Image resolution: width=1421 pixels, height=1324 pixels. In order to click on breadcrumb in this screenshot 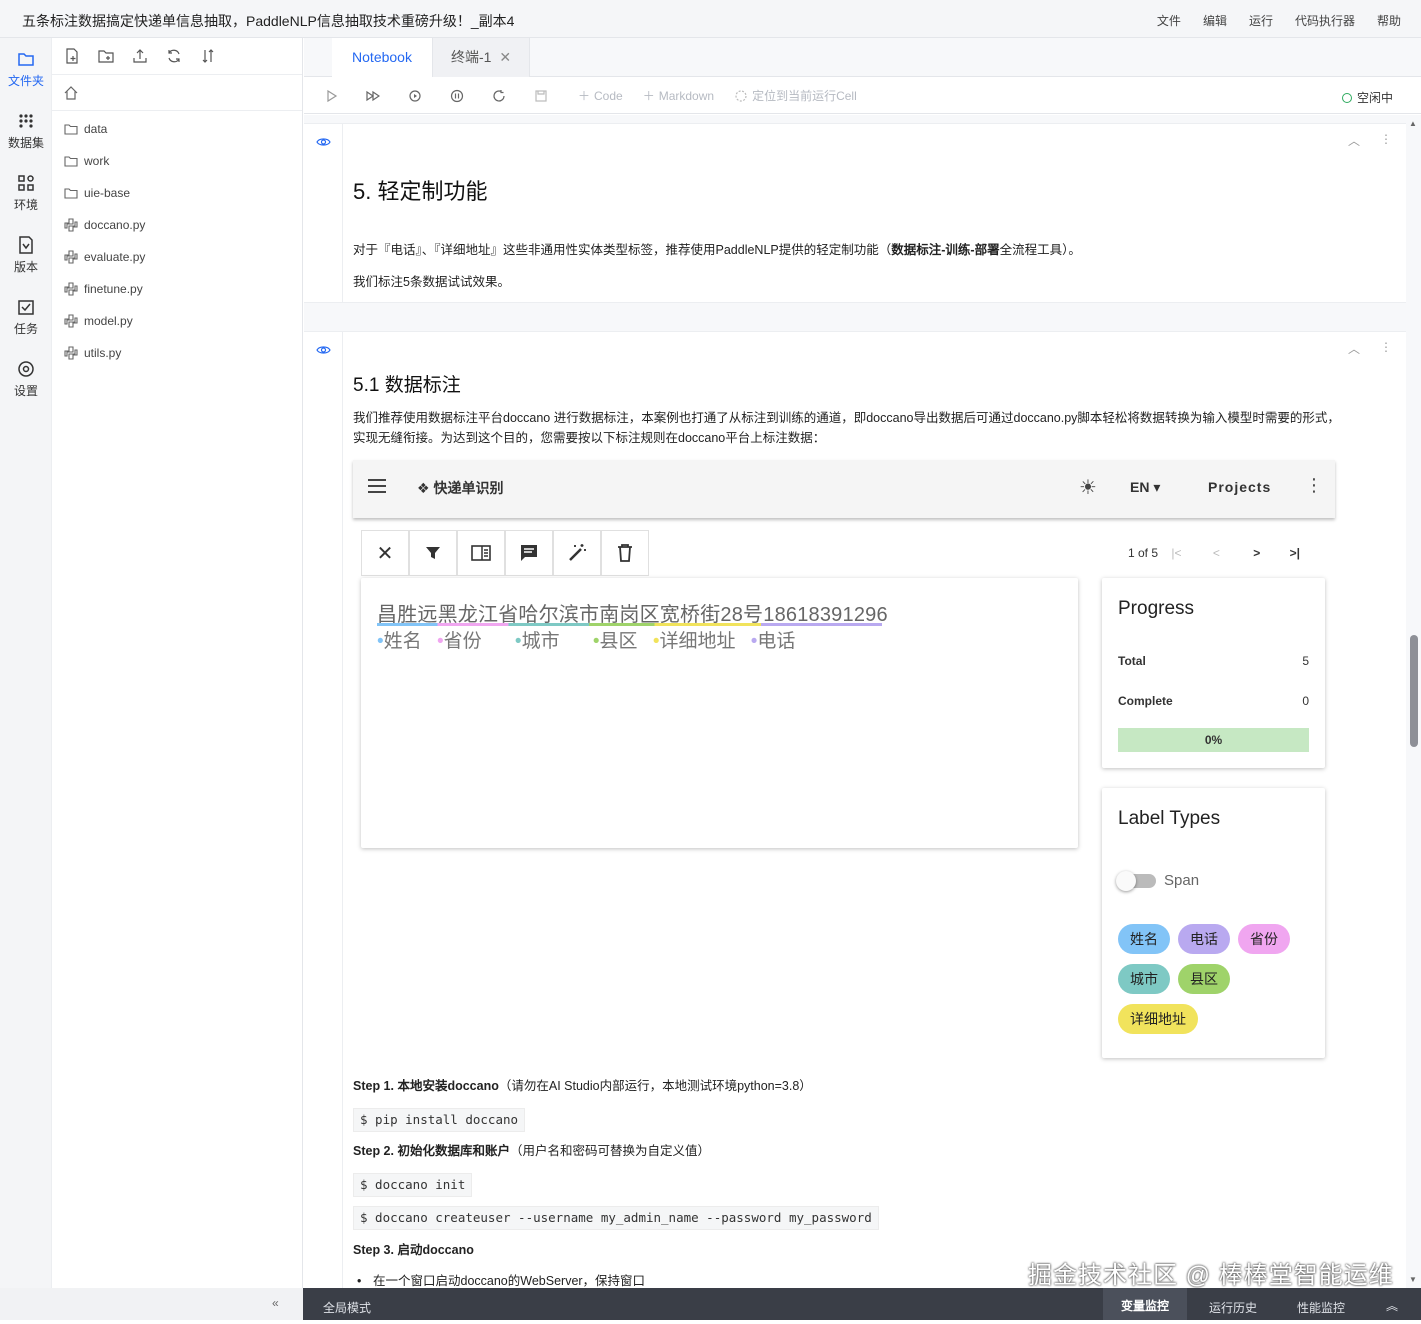, I will do `click(177, 93)`.